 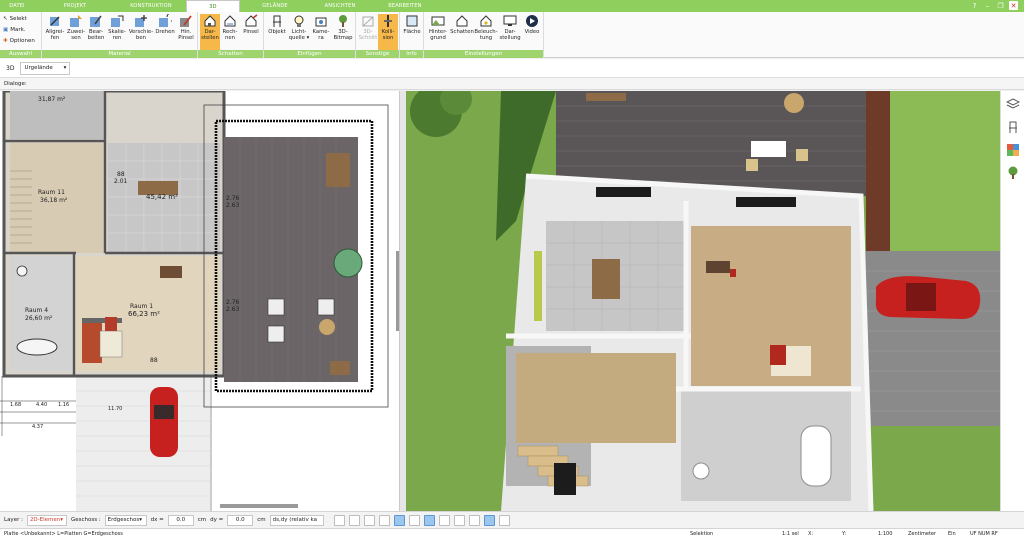 I want to click on status-scale: 1:100, so click(x=885, y=534).